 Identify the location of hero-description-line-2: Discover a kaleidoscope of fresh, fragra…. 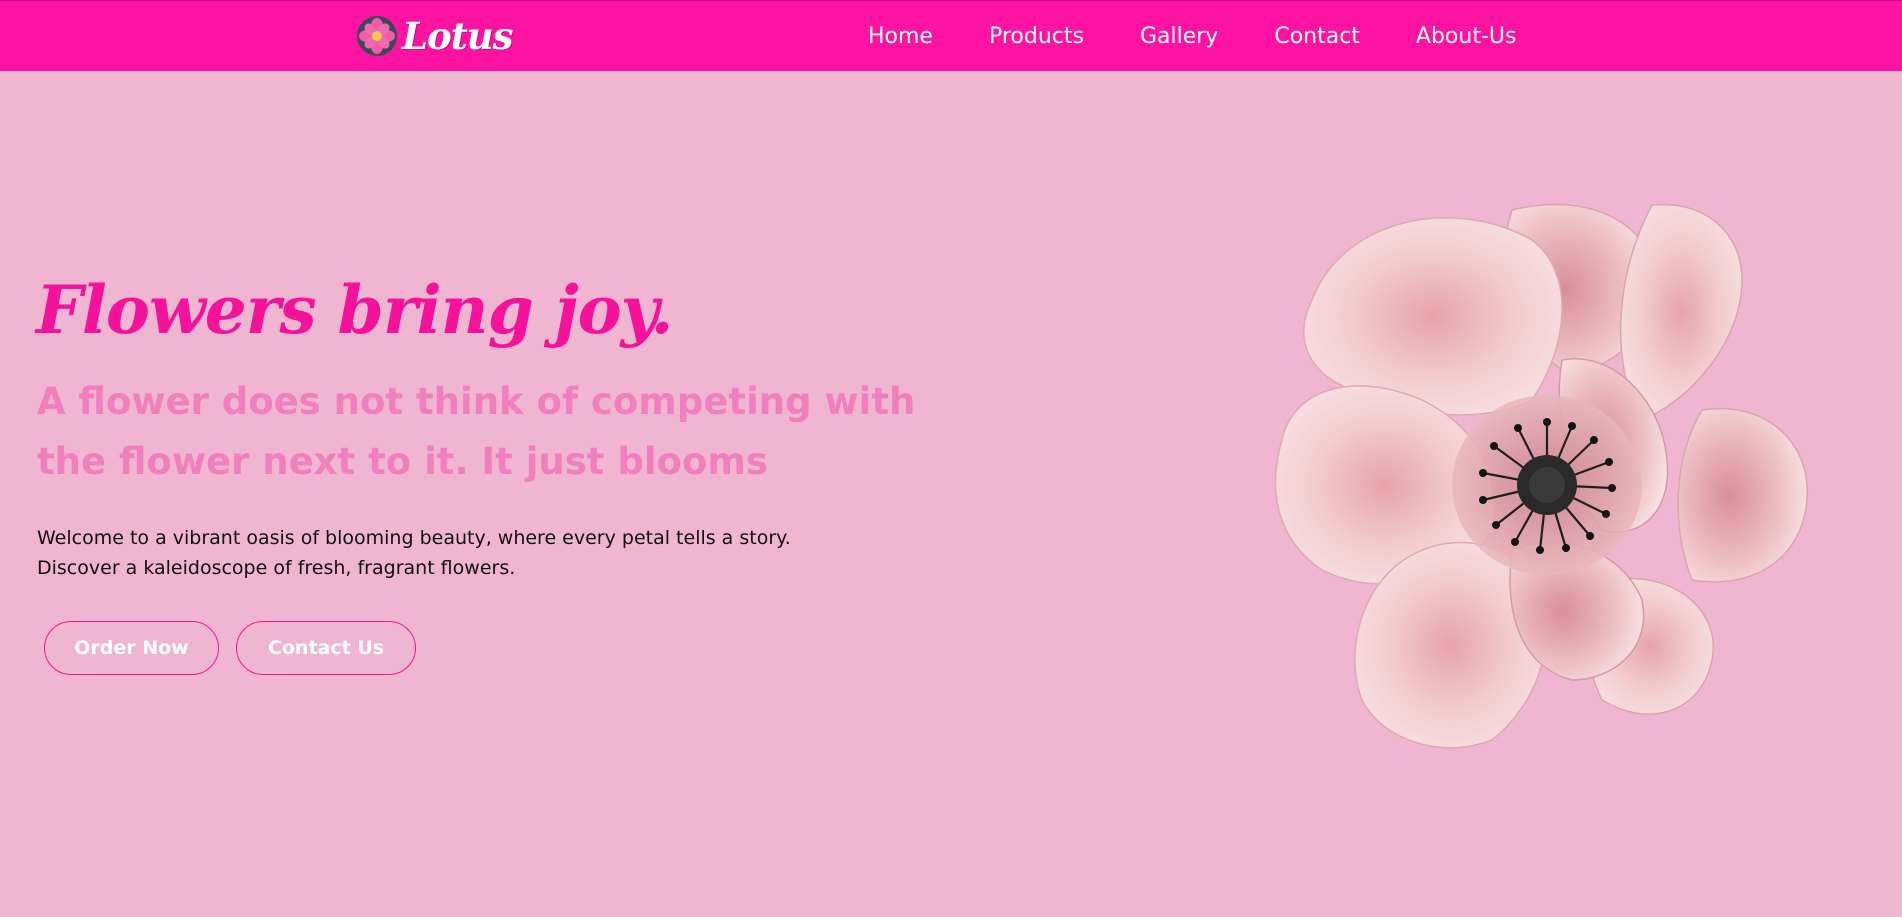
(276, 568).